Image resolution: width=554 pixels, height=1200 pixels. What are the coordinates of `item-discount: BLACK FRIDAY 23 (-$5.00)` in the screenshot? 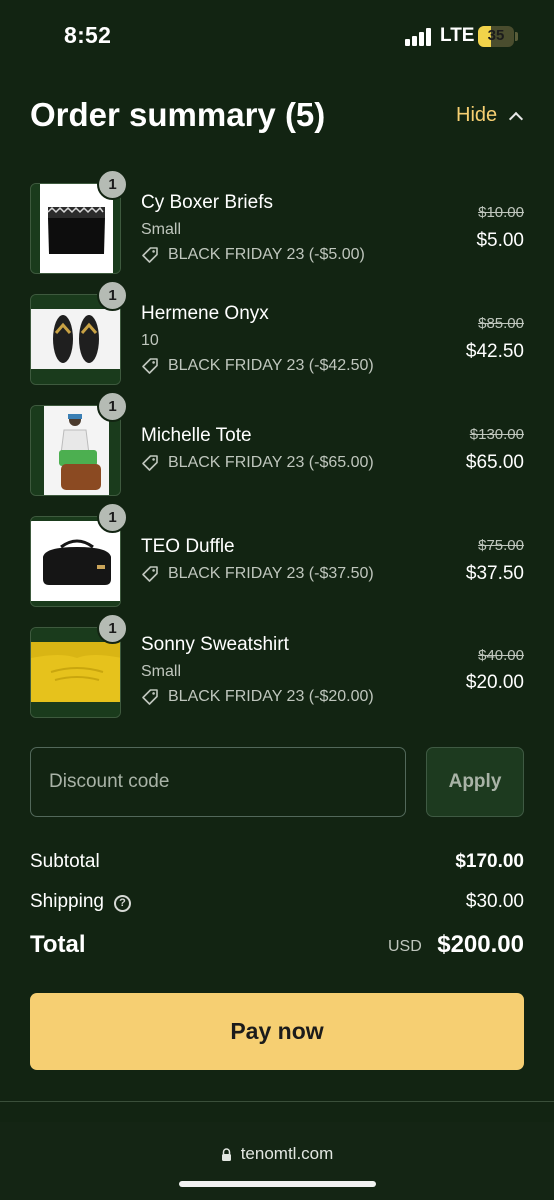 It's located at (253, 255).